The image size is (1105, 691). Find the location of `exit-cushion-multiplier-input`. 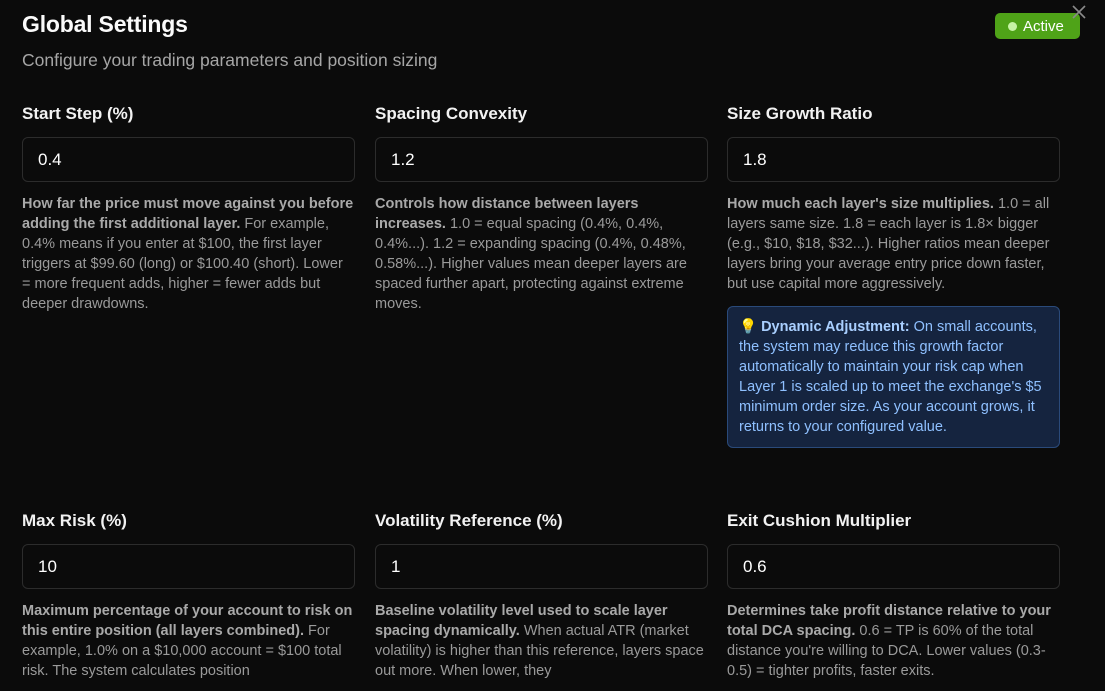

exit-cushion-multiplier-input is located at coordinates (893, 566).